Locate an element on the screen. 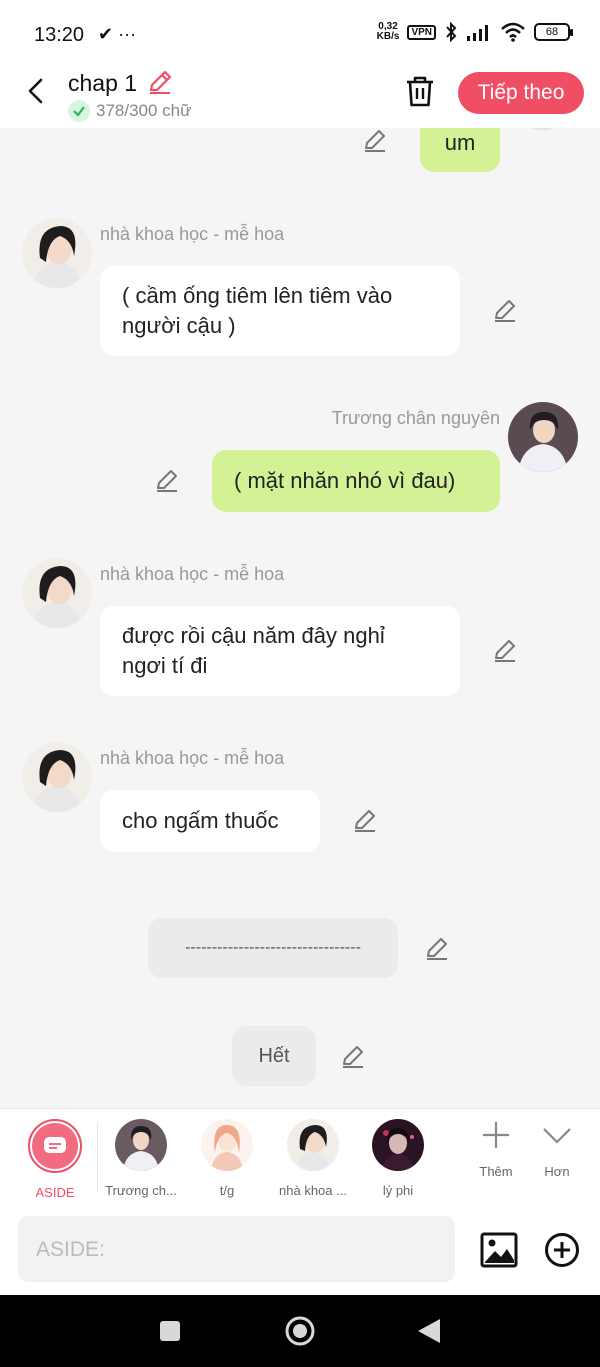 The width and height of the screenshot is (600, 1367). message-text-line: ngơi tí đi is located at coordinates (165, 665).